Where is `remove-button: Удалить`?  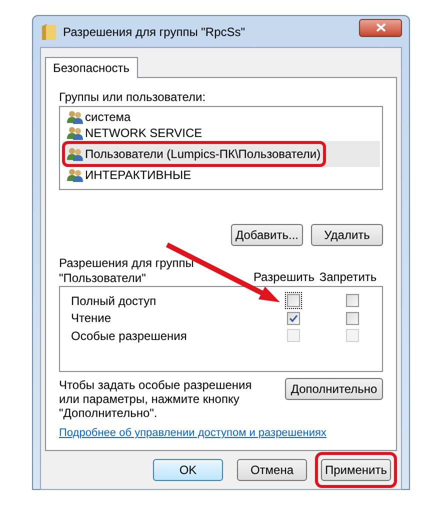
remove-button: Удалить is located at coordinates (347, 235).